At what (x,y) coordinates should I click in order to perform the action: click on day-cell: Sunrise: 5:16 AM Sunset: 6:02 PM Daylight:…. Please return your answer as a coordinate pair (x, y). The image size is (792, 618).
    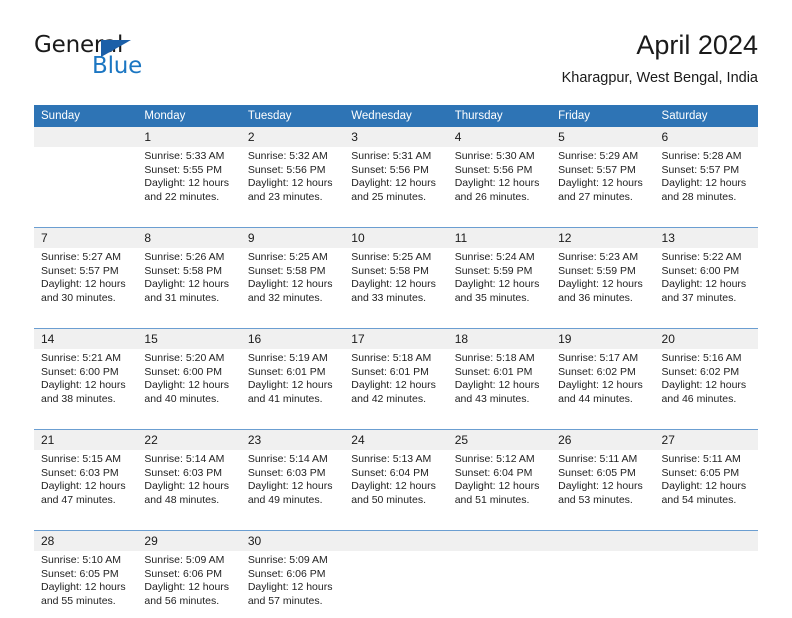
    Looking at the image, I should click on (706, 382).